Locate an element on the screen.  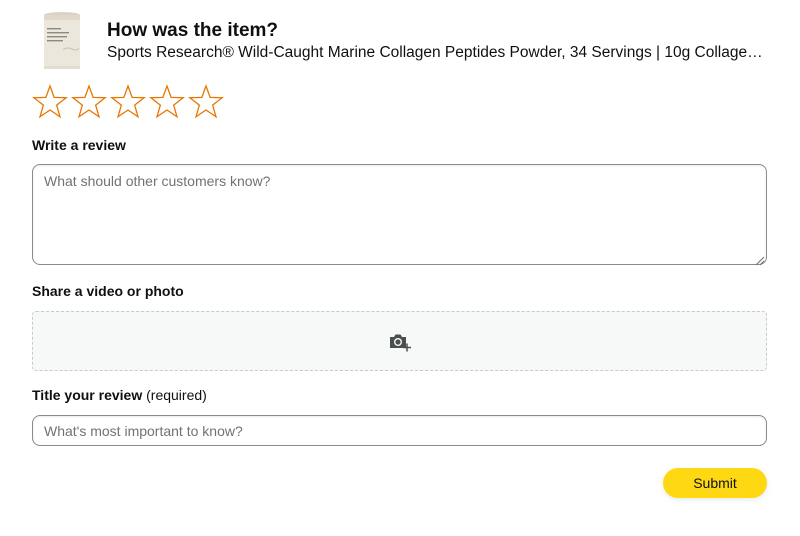
star-rating is located at coordinates (129, 103).